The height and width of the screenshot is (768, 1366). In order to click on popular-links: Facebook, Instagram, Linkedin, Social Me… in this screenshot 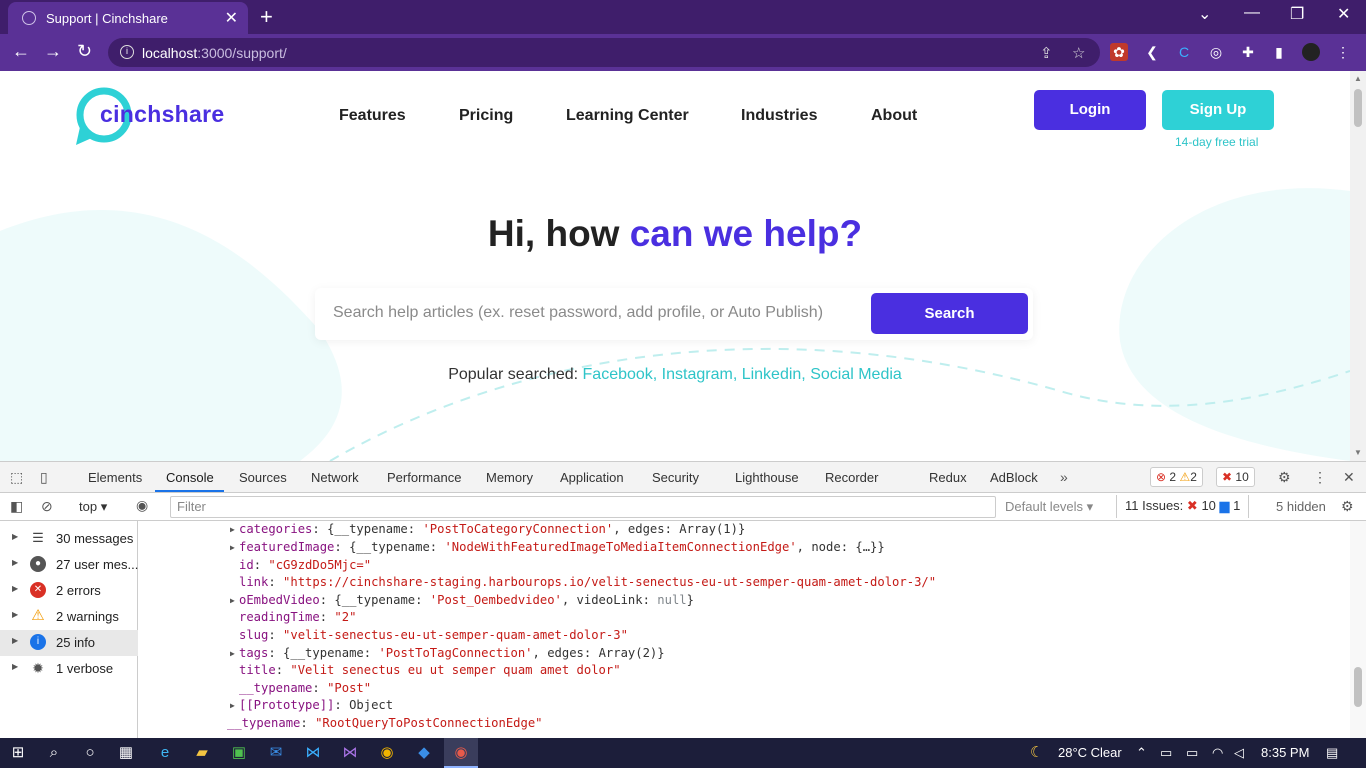, I will do `click(742, 374)`.